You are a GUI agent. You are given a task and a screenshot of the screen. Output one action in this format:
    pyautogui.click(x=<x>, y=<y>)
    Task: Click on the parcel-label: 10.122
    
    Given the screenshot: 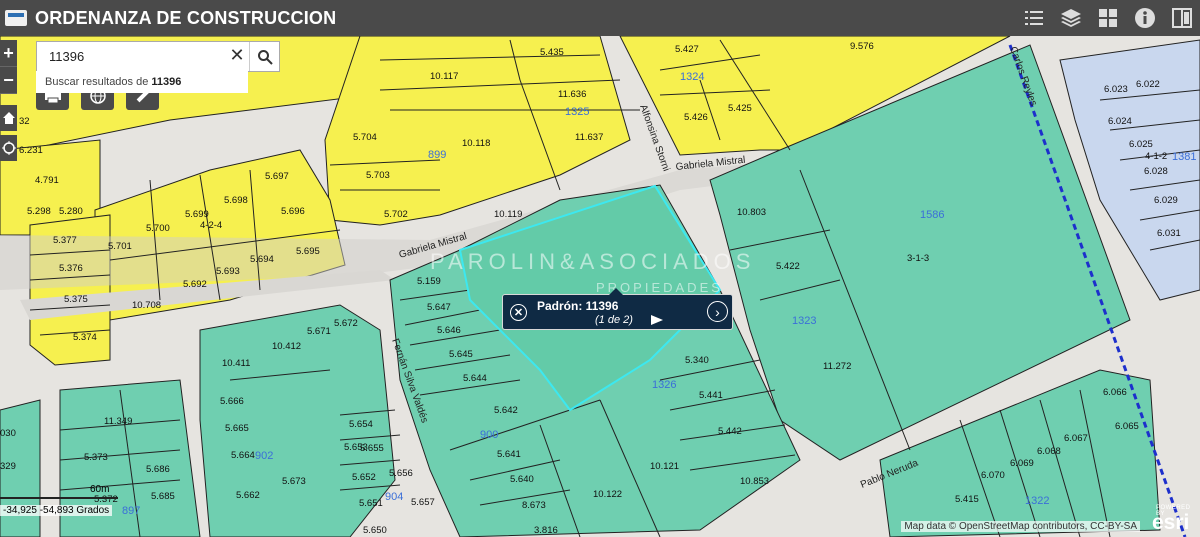 What is the action you would take?
    pyautogui.click(x=607, y=494)
    